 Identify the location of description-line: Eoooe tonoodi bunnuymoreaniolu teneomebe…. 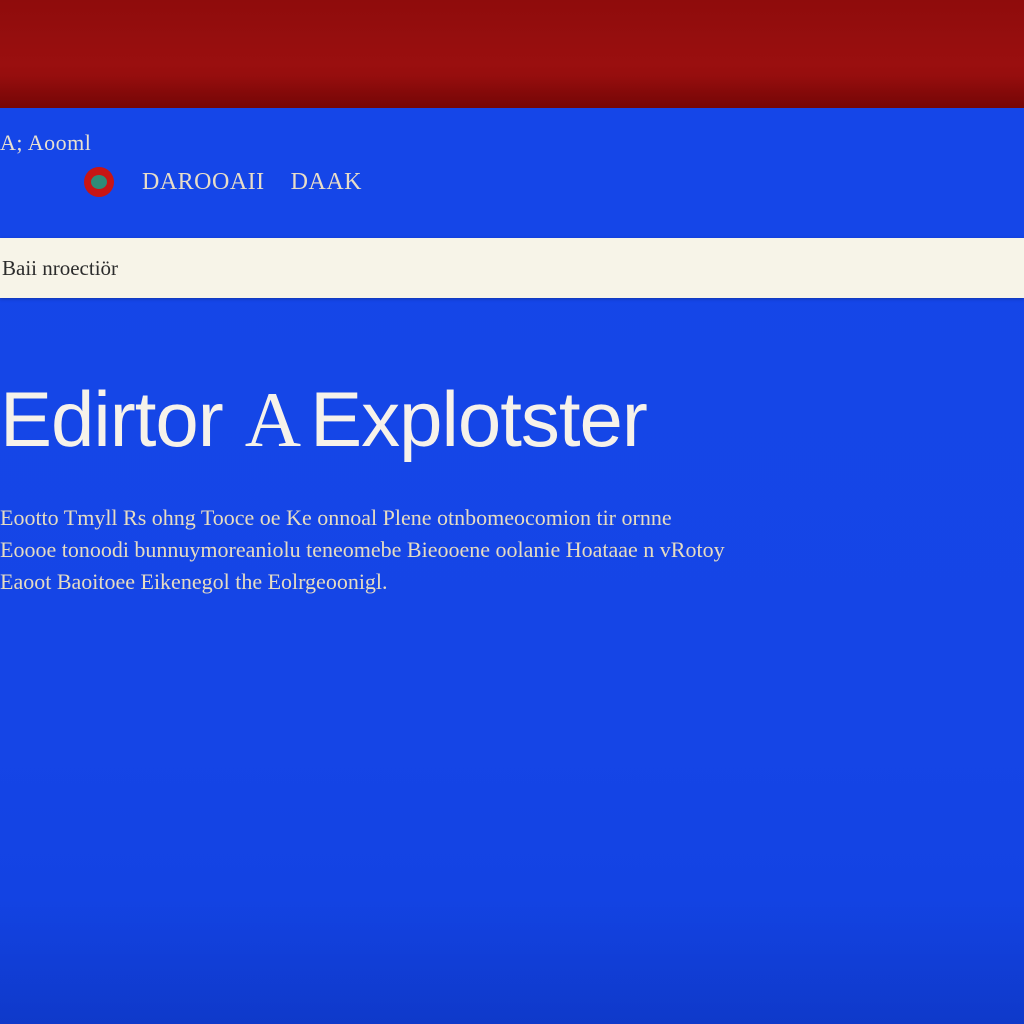
(362, 549).